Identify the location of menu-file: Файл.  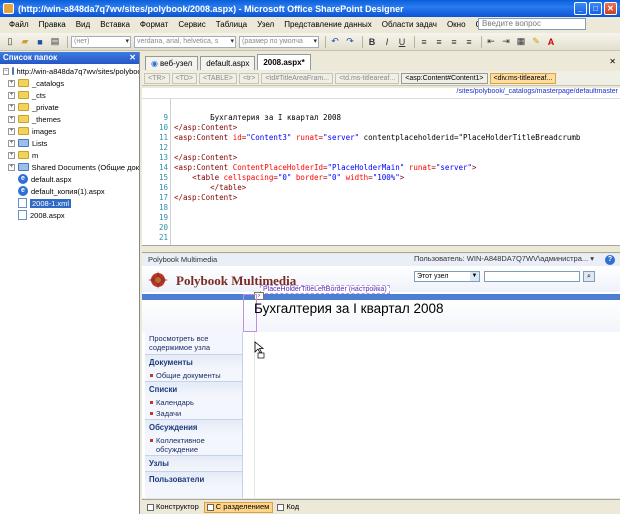
(19, 24).